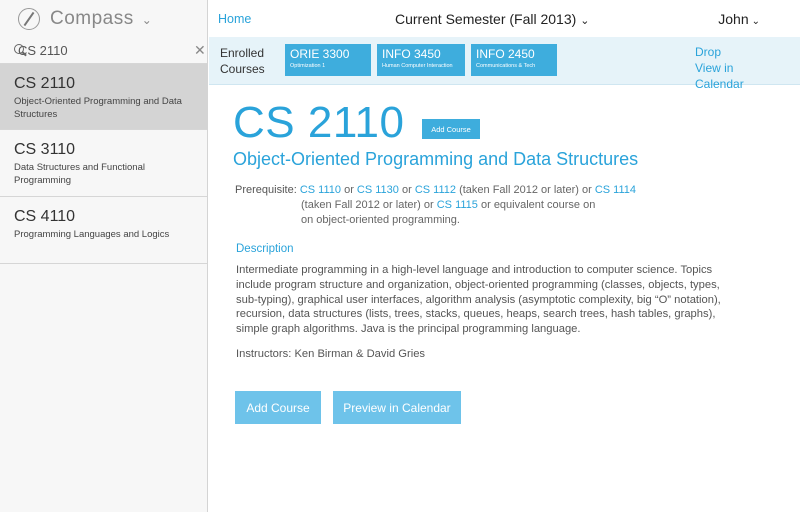 The width and height of the screenshot is (800, 512). Describe the element at coordinates (615, 190) in the screenshot. I see `prereq-link: CS 1114` at that location.